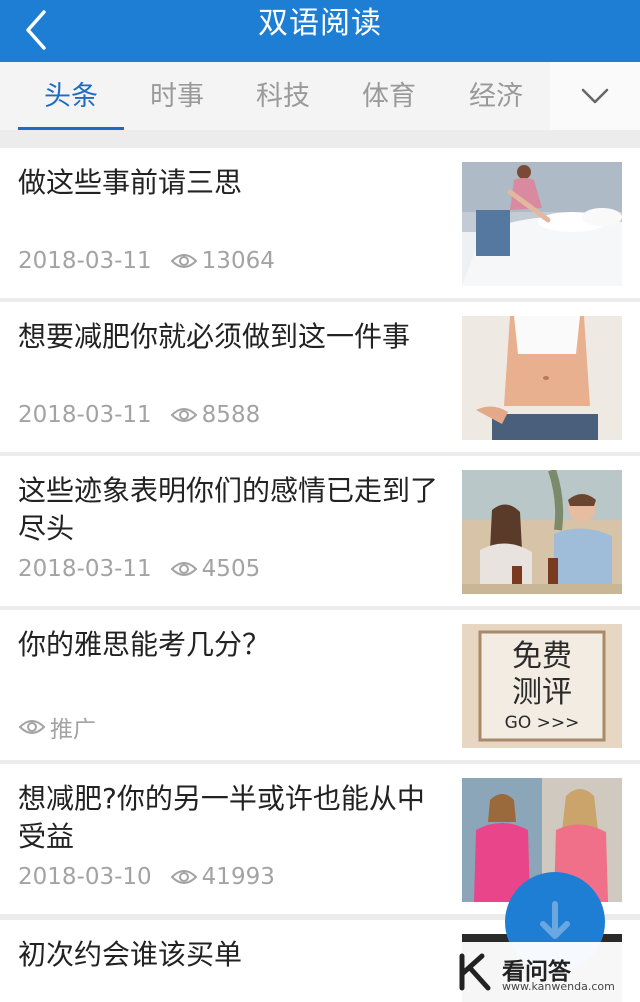  I want to click on list-item: 做这些事前请三思 2018-03-11 13064, so click(320, 223).